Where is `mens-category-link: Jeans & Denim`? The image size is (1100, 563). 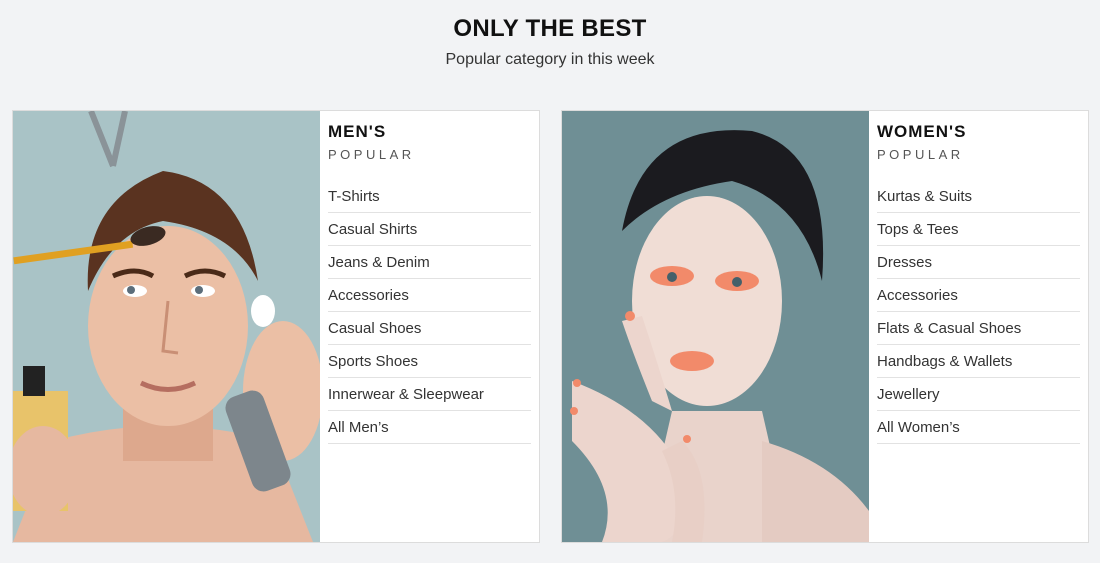
mens-category-link: Jeans & Denim is located at coordinates (429, 263).